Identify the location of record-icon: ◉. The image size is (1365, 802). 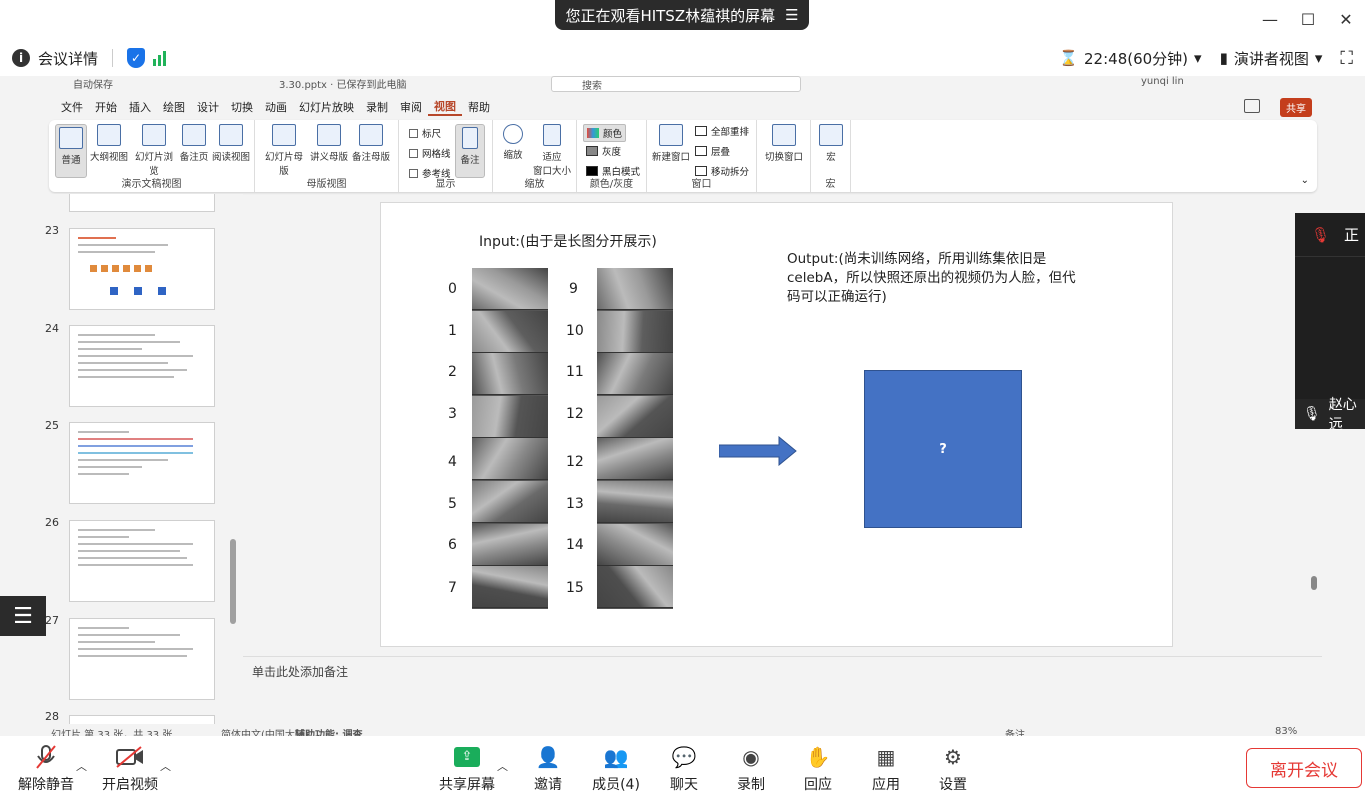
(751, 757).